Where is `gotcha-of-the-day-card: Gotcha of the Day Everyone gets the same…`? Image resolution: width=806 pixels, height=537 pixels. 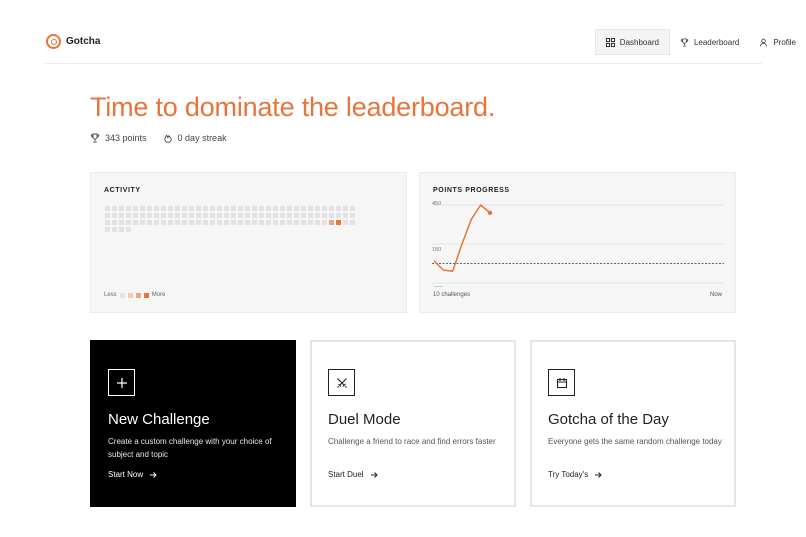 gotcha-of-the-day-card: Gotcha of the Day Everyone gets the same… is located at coordinates (633, 423).